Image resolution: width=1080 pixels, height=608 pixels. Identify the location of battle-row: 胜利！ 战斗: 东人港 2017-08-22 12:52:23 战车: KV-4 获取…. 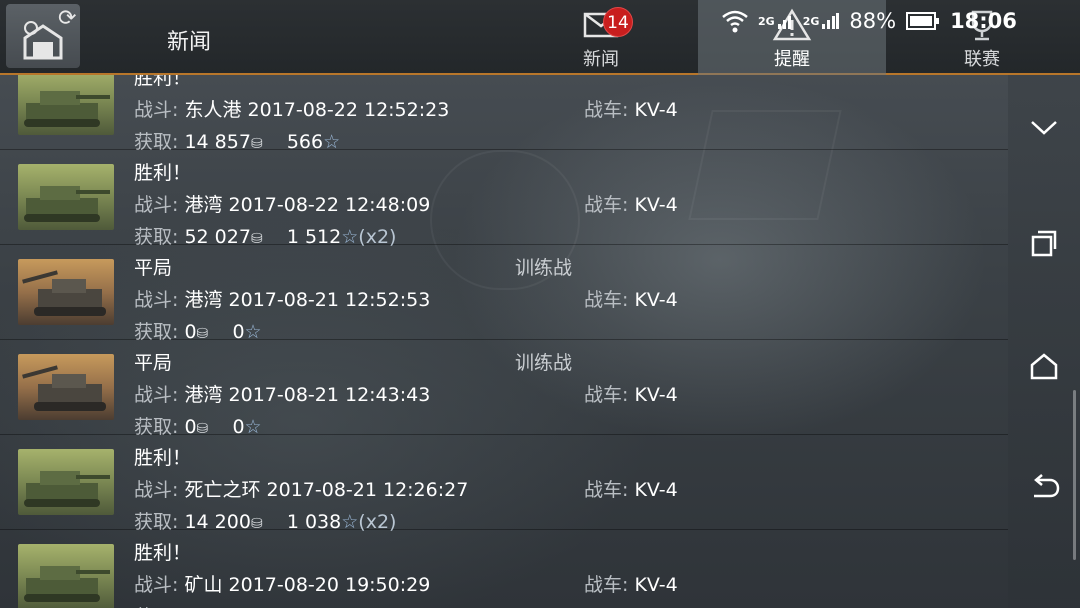
(504, 114).